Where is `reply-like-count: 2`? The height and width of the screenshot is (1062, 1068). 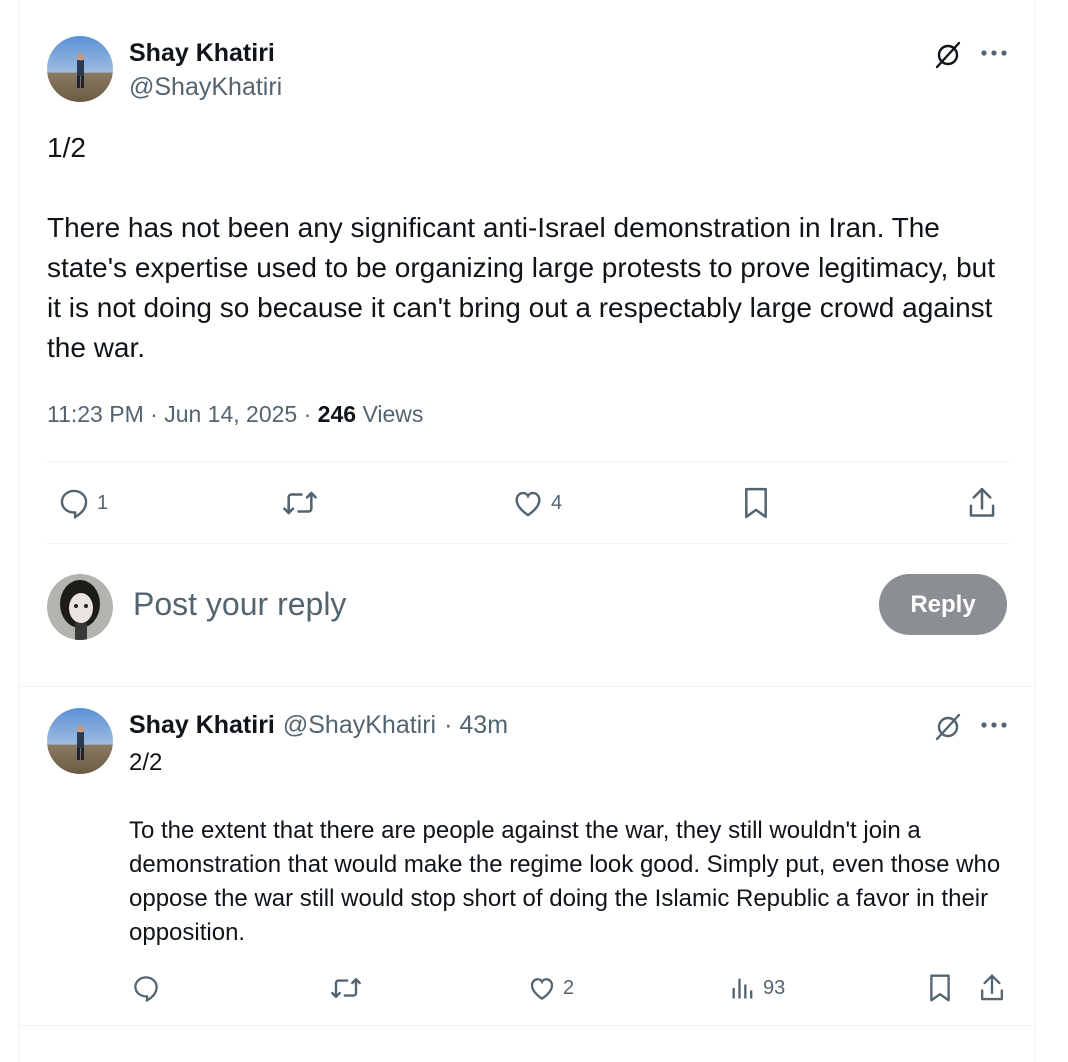
reply-like-count: 2 is located at coordinates (569, 987).